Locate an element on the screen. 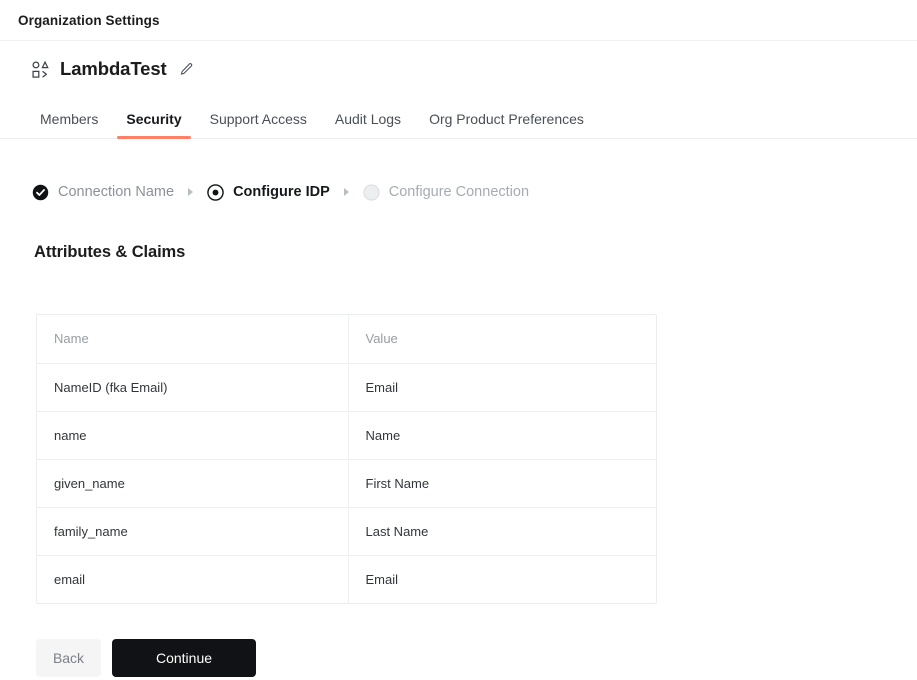 The width and height of the screenshot is (917, 680). table-row: family_name Last Name is located at coordinates (346, 531).